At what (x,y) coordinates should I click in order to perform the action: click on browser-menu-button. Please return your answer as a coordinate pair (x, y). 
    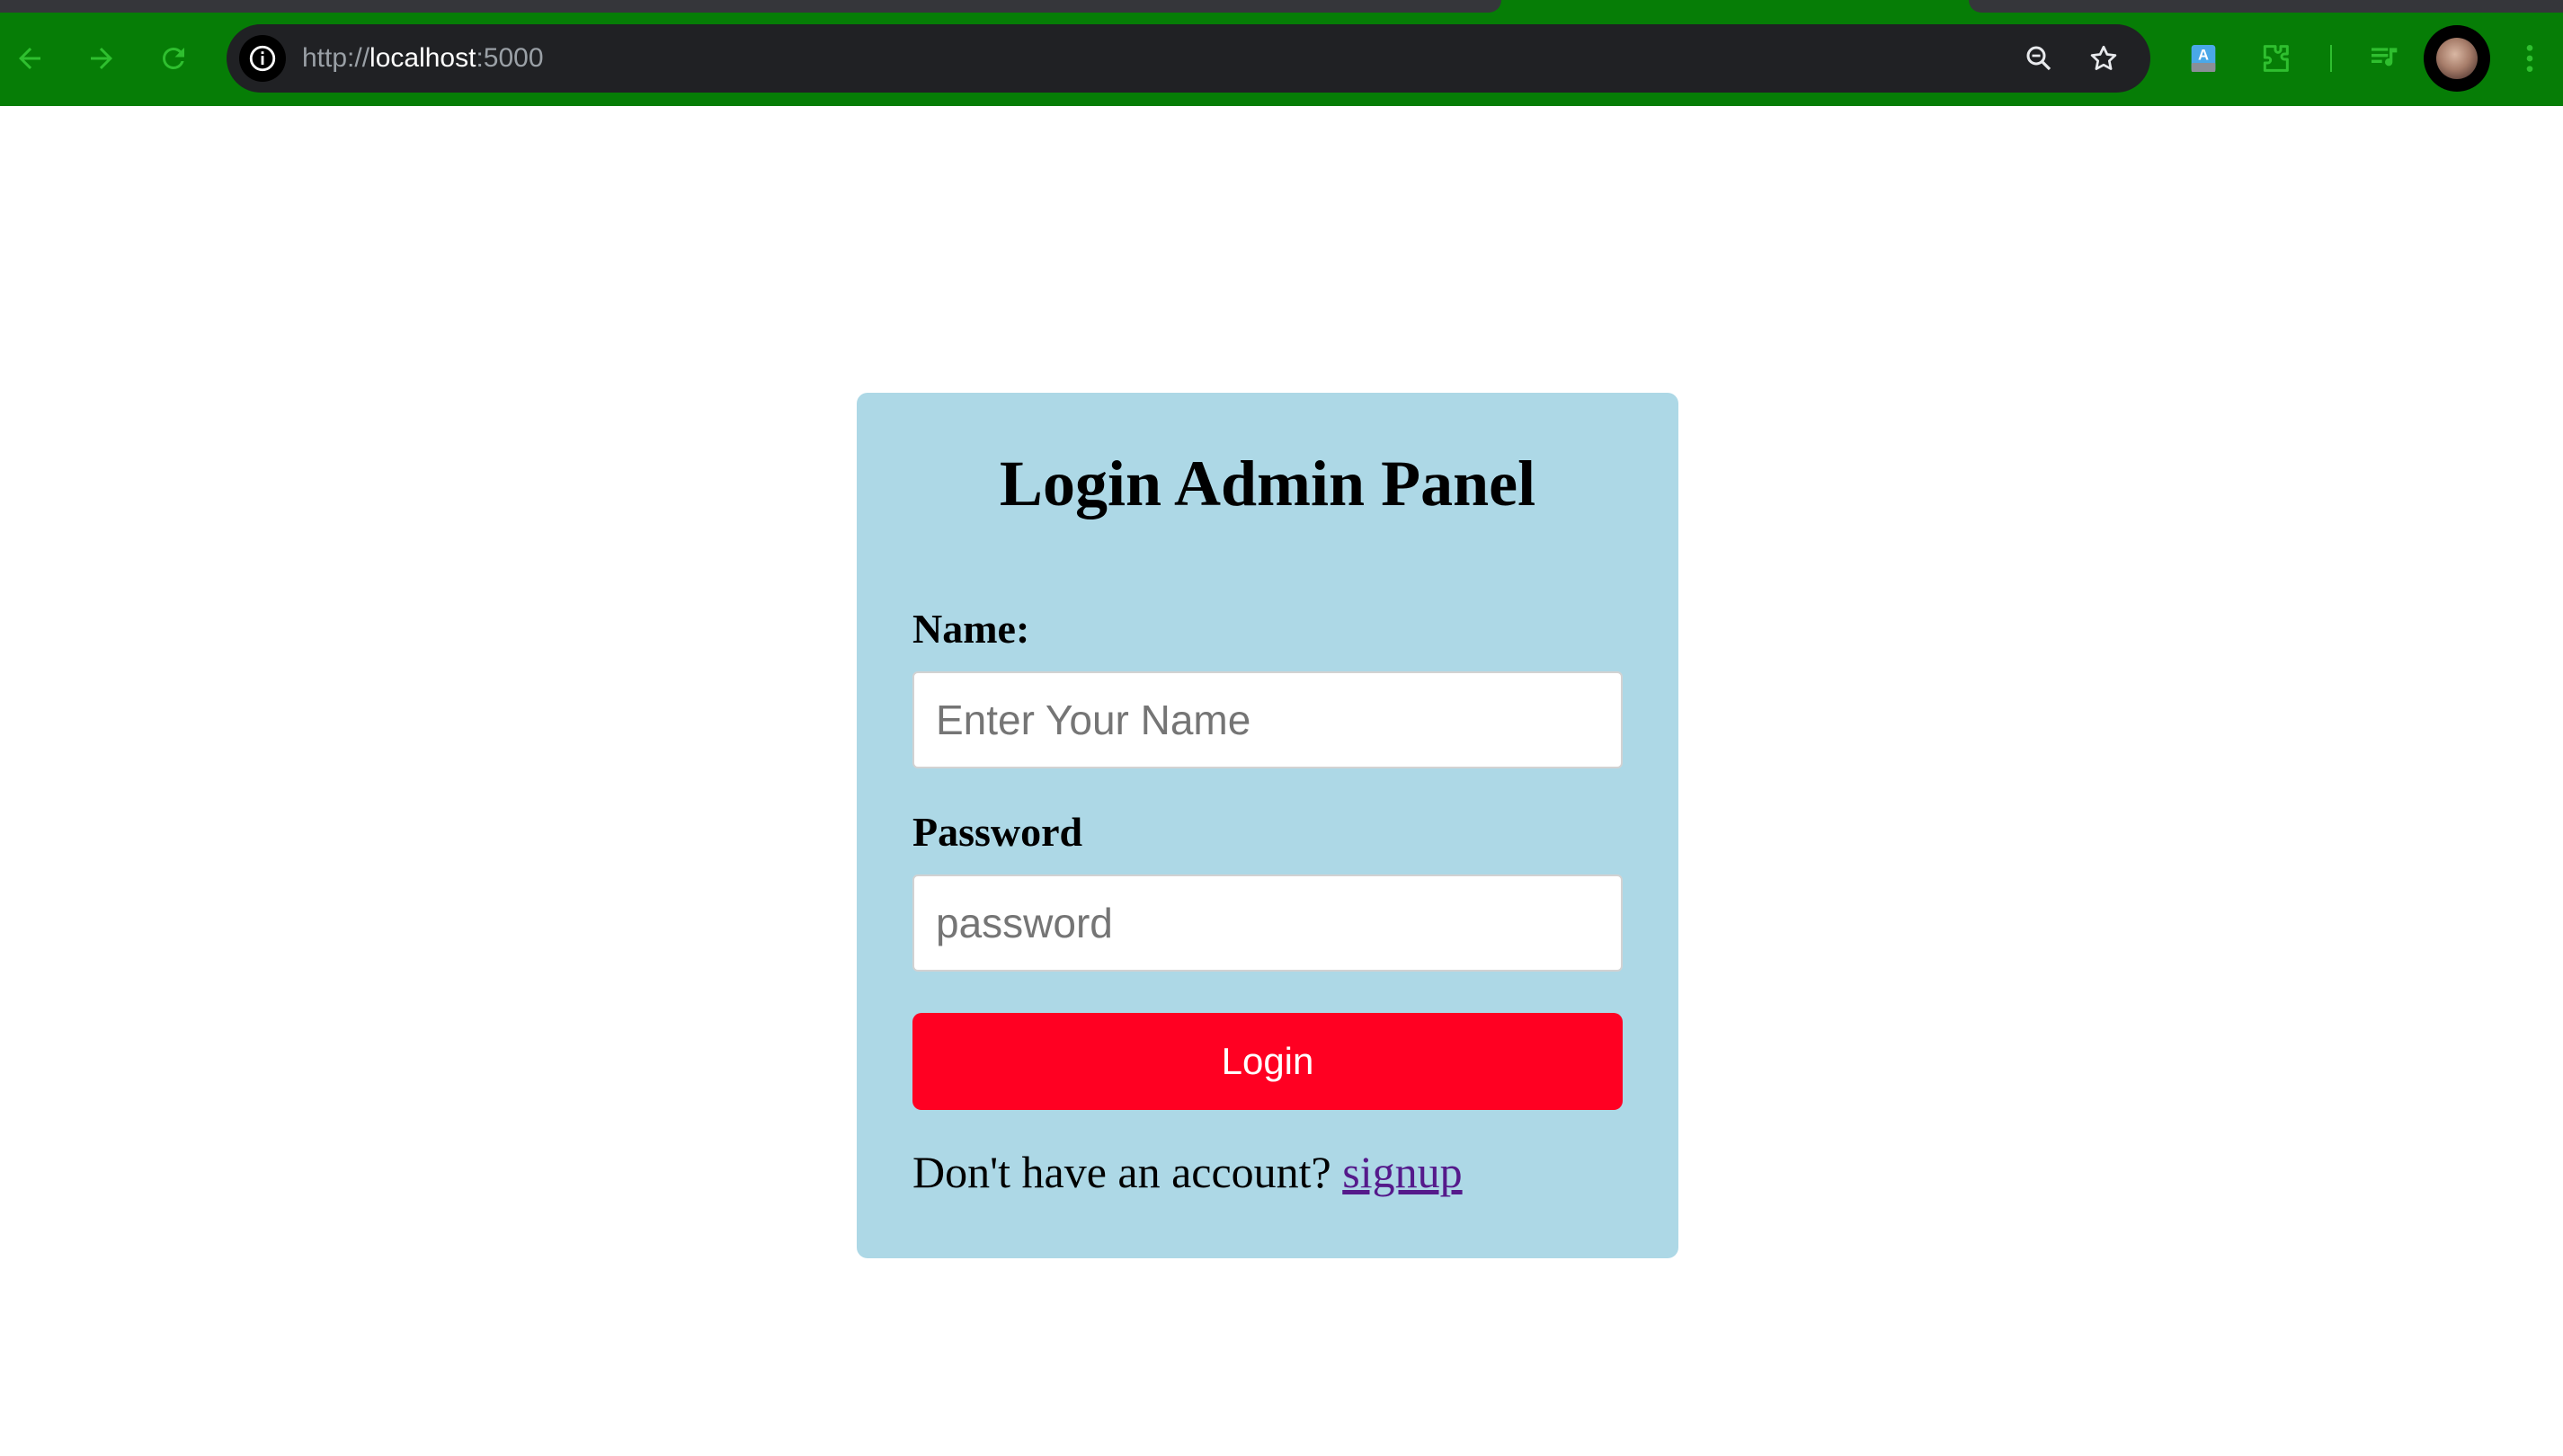
    Looking at the image, I should click on (2530, 58).